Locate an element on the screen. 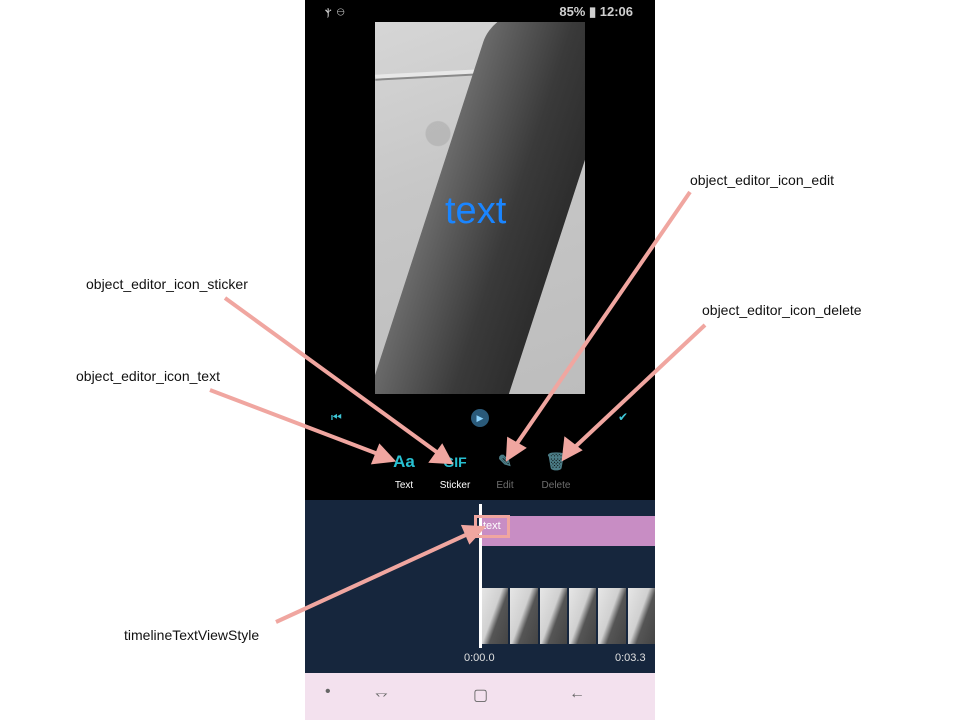 The height and width of the screenshot is (720, 960). skip-to-start-icon: ⏮ is located at coordinates (336, 417).